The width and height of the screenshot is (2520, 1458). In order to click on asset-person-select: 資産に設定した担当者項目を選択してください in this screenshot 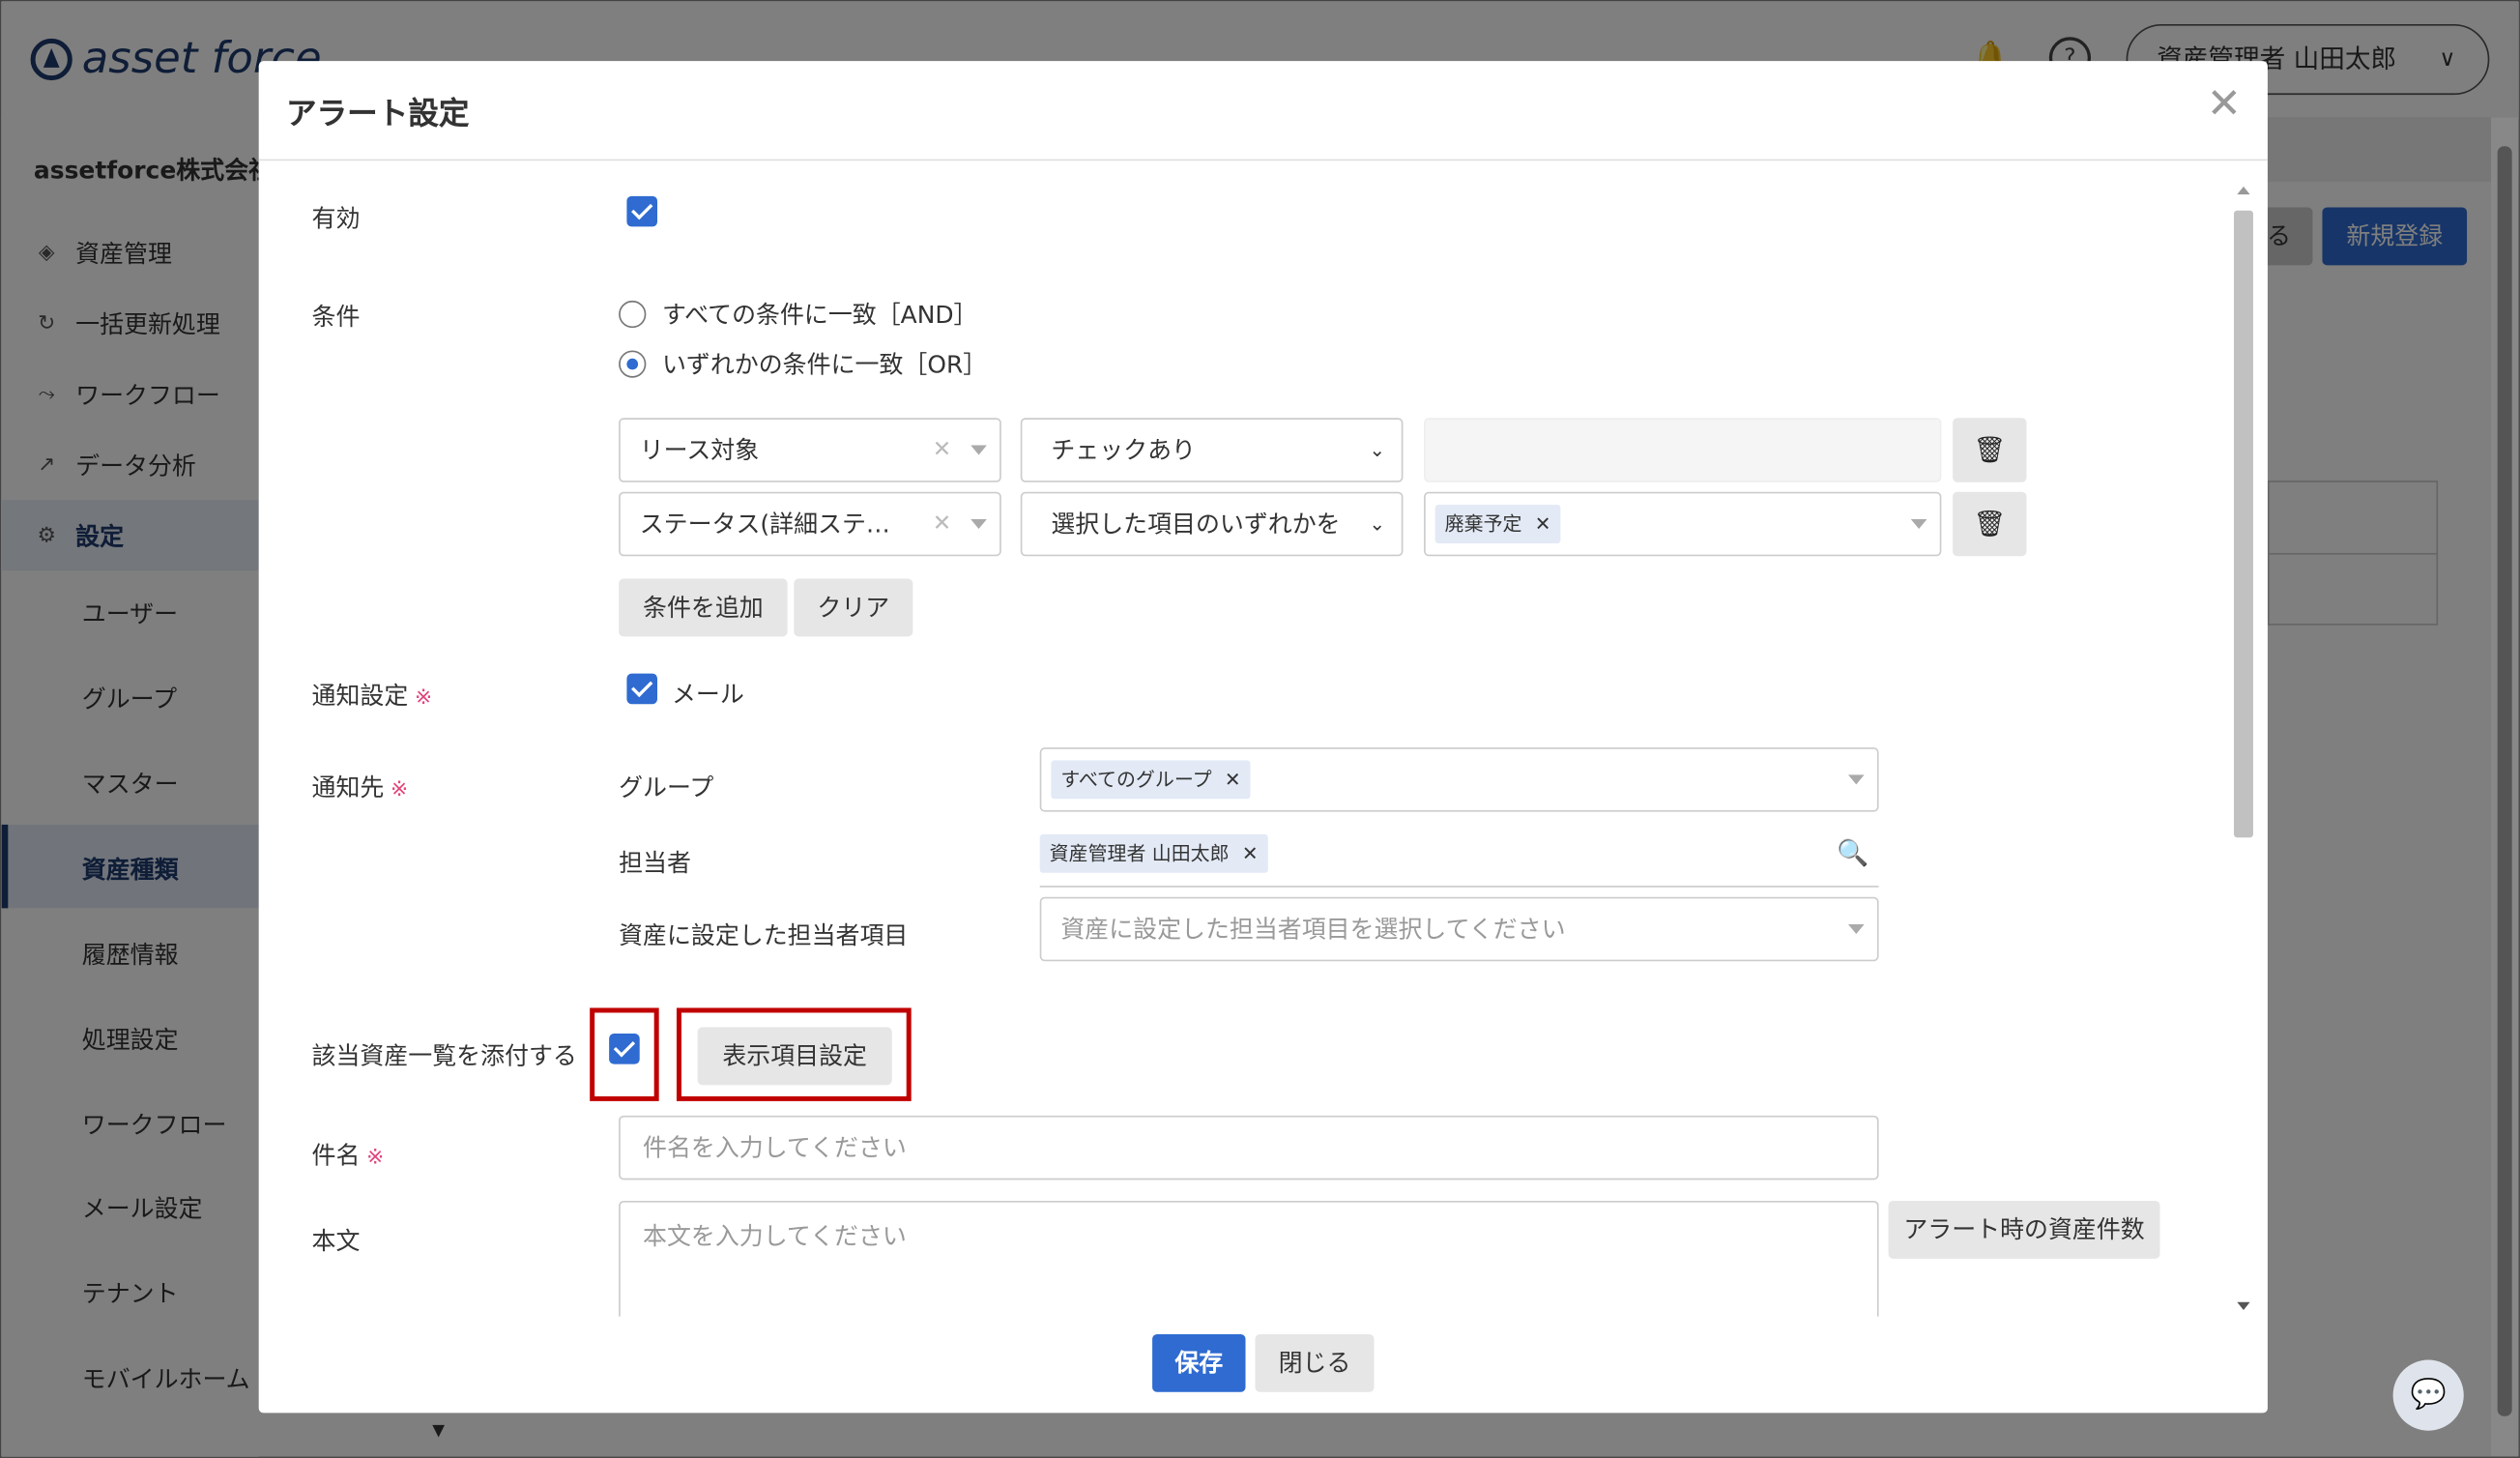, I will do `click(1459, 929)`.